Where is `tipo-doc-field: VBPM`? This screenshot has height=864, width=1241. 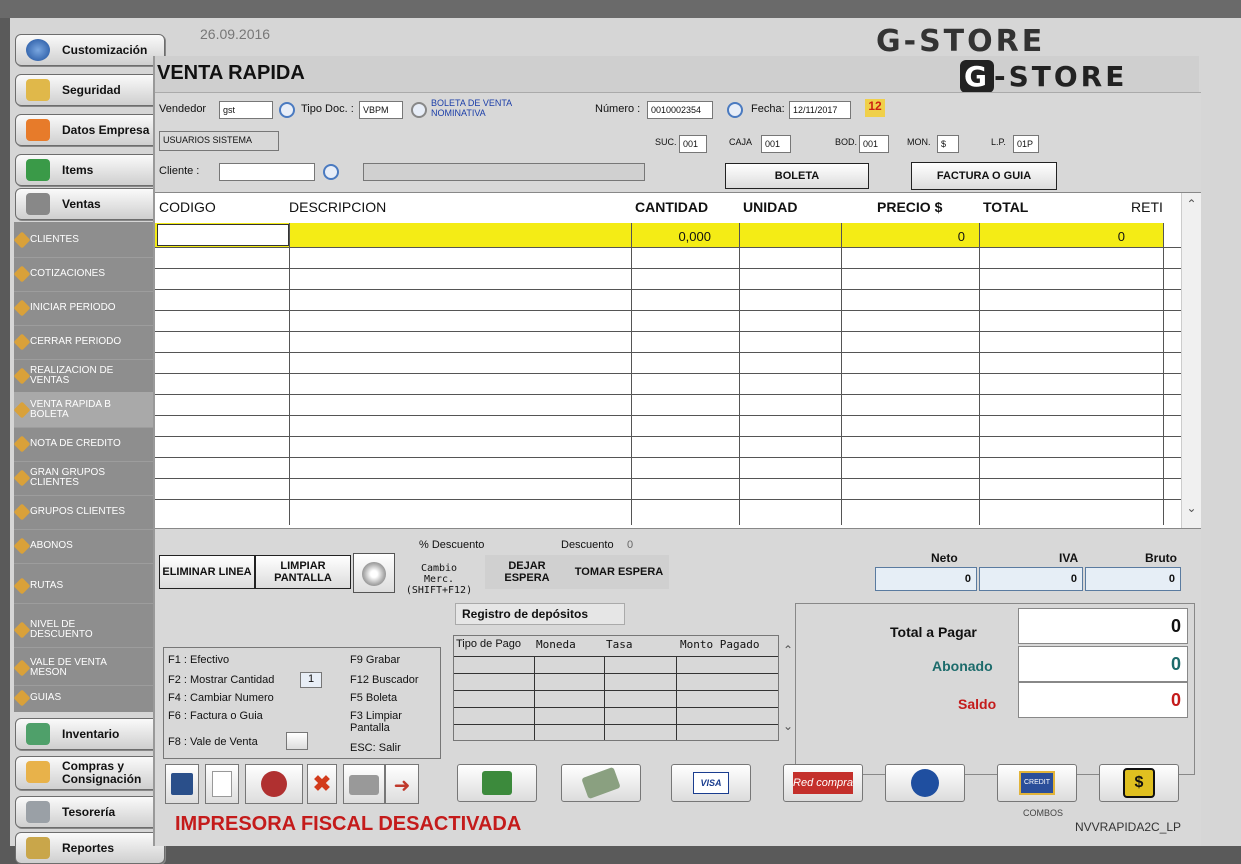
tipo-doc-field: VBPM is located at coordinates (381, 110).